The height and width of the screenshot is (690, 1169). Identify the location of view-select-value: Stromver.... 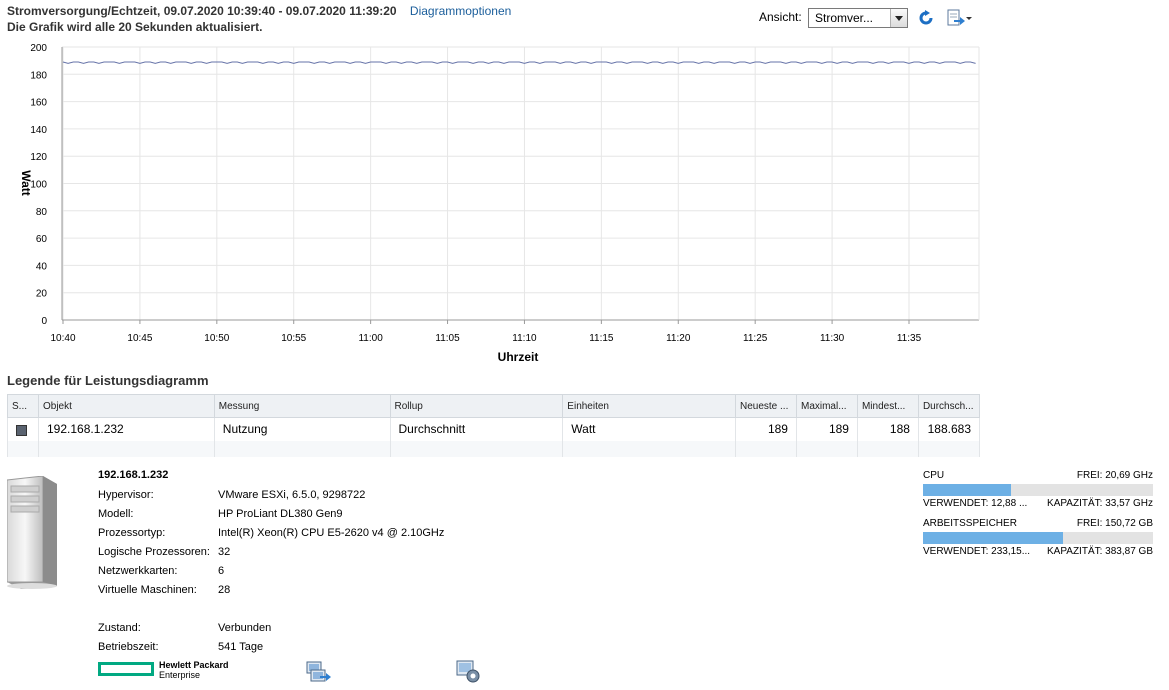
(844, 18).